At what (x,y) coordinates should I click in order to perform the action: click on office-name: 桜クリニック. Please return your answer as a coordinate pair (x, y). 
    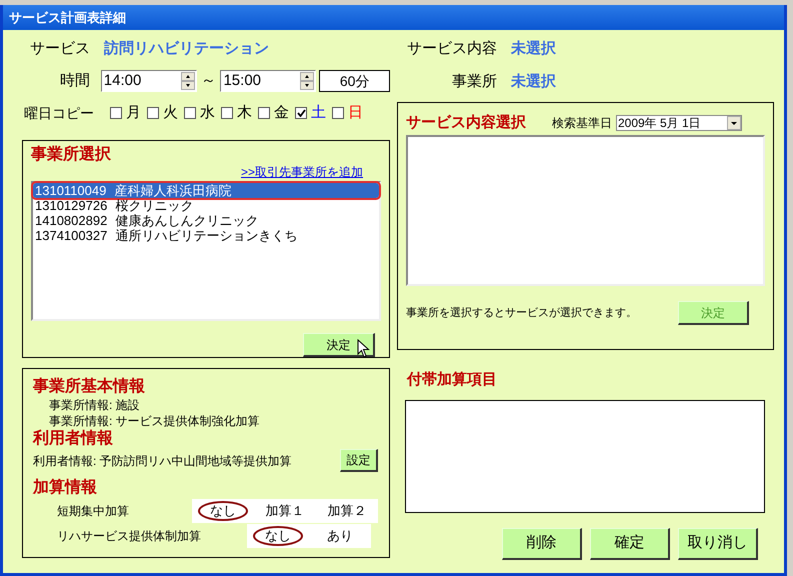
    Looking at the image, I should click on (154, 205).